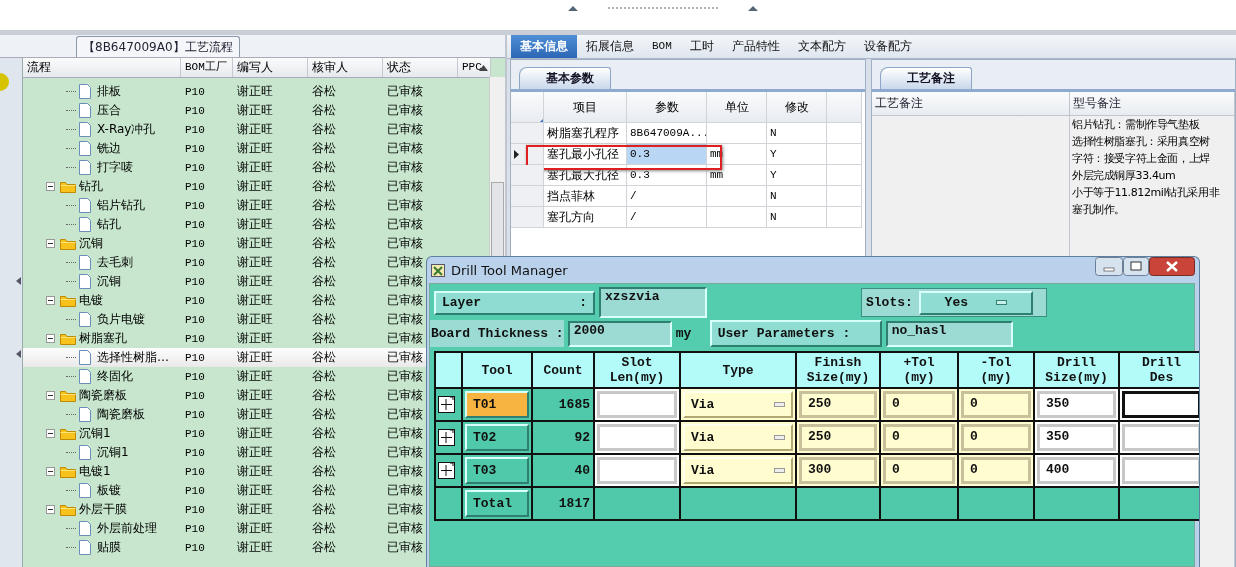 The width and height of the screenshot is (1236, 567). What do you see at coordinates (1076, 470) in the screenshot?
I see `drill-size-field: 400` at bounding box center [1076, 470].